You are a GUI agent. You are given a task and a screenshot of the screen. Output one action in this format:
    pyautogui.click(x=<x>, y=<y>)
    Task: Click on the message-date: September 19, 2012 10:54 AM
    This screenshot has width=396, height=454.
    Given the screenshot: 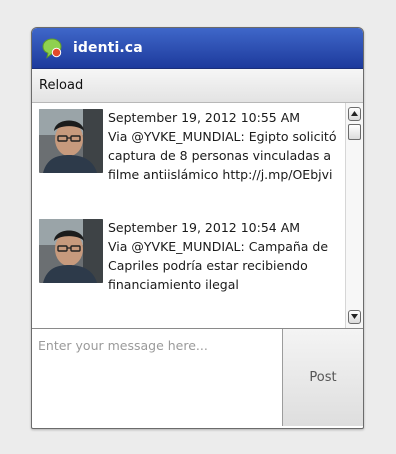 What is the action you would take?
    pyautogui.click(x=204, y=227)
    